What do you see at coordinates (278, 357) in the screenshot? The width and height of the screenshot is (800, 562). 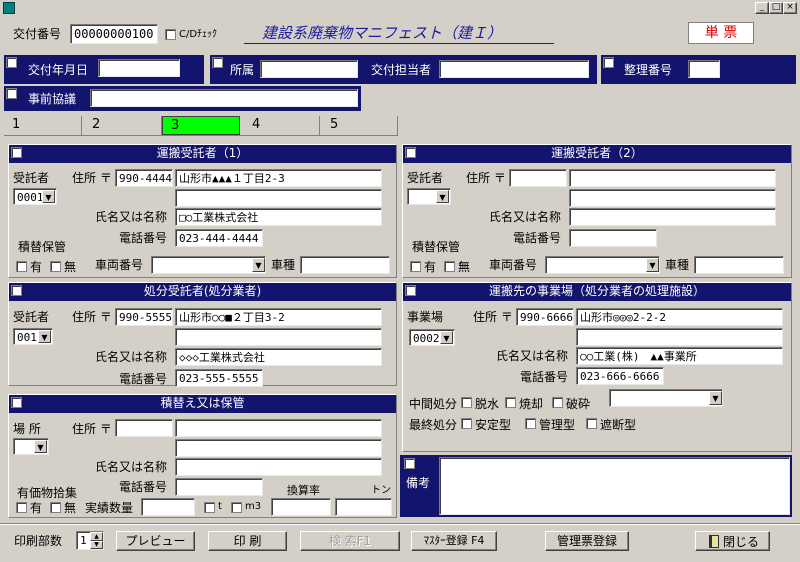 I see `disposal-name-input: ◇◇◇工業株式会社` at bounding box center [278, 357].